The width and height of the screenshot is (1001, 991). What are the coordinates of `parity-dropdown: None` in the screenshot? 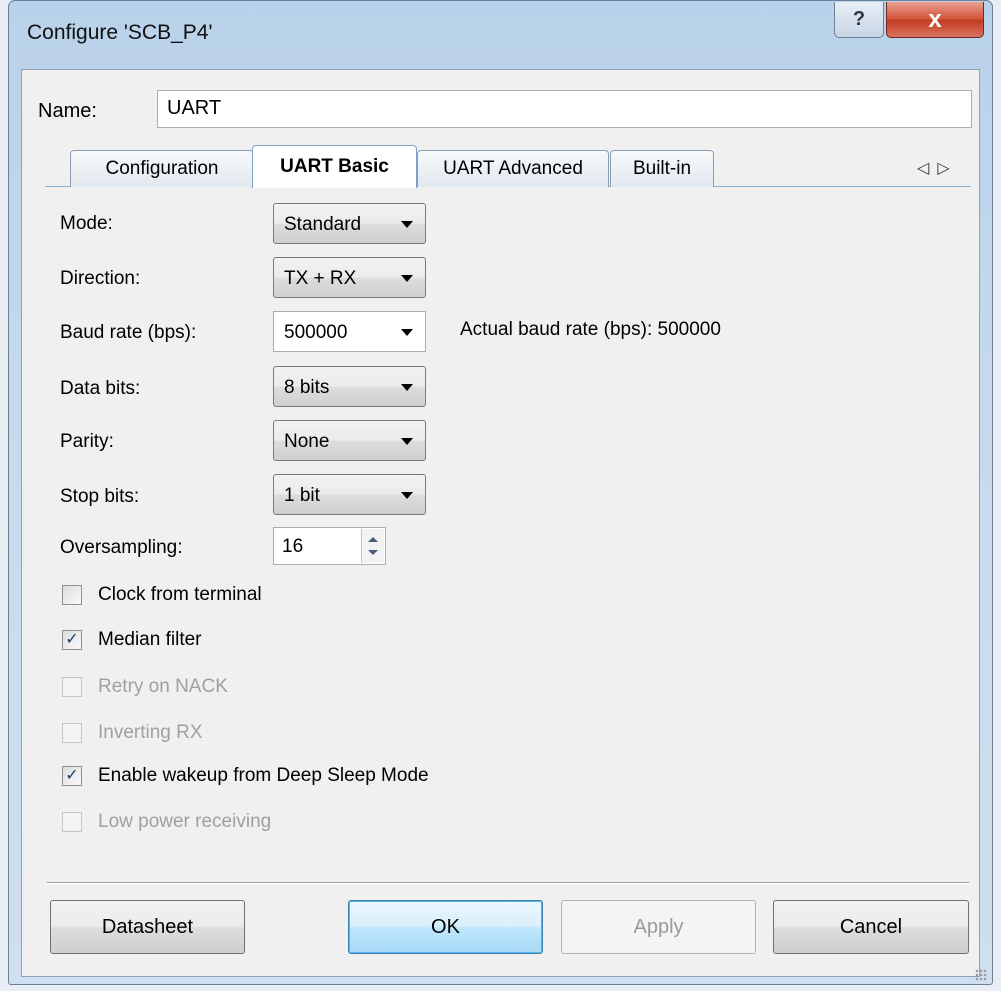 It's located at (349, 440).